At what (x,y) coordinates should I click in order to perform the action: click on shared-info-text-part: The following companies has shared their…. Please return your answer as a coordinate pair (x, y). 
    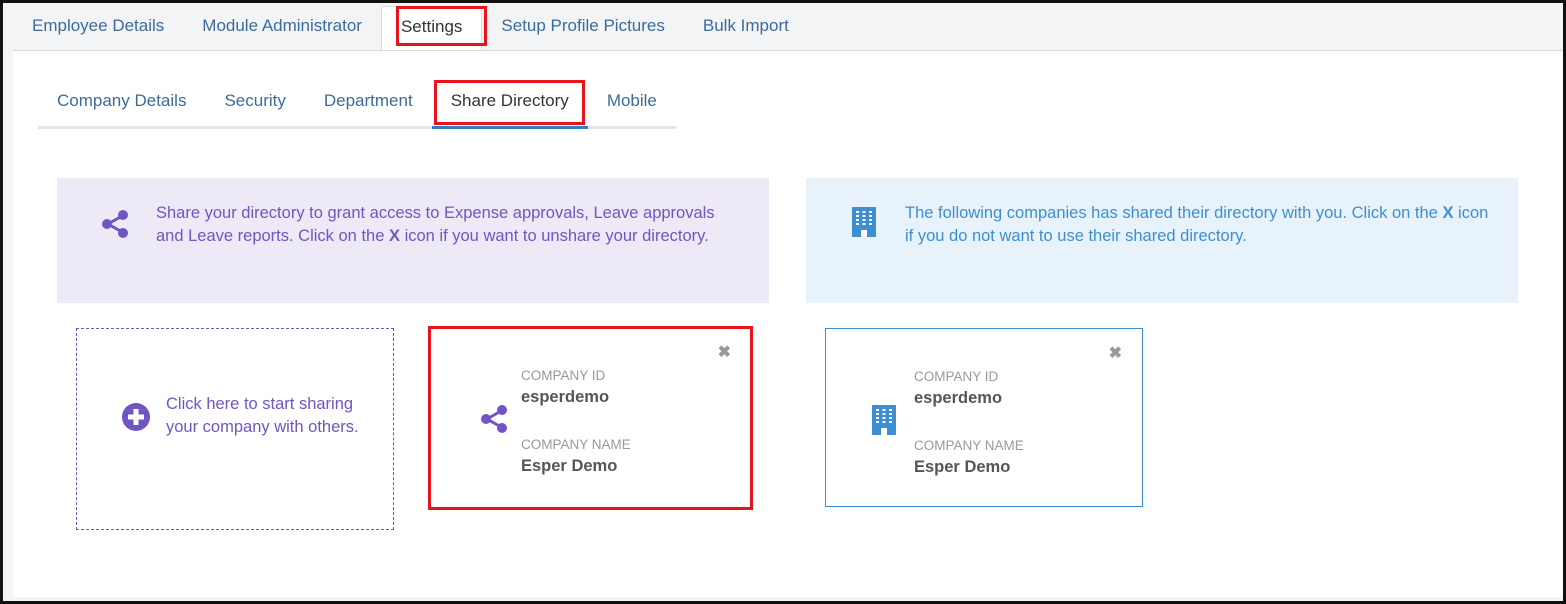
    Looking at the image, I should click on (1174, 213).